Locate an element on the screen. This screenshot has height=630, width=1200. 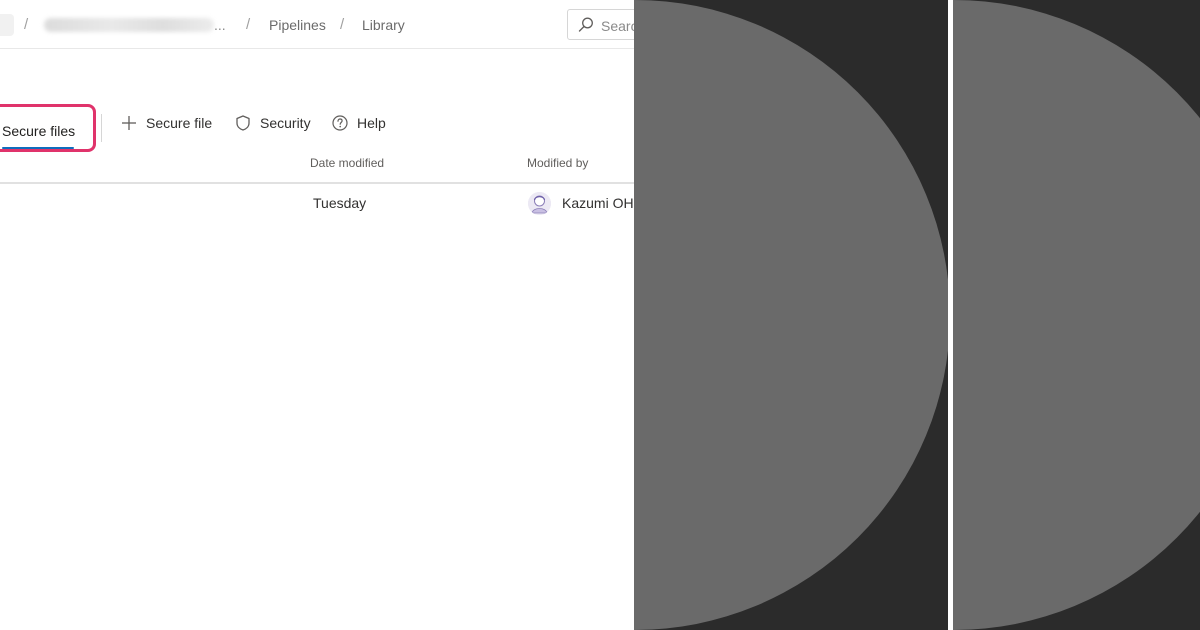
help-label: Help is located at coordinates (371, 123).